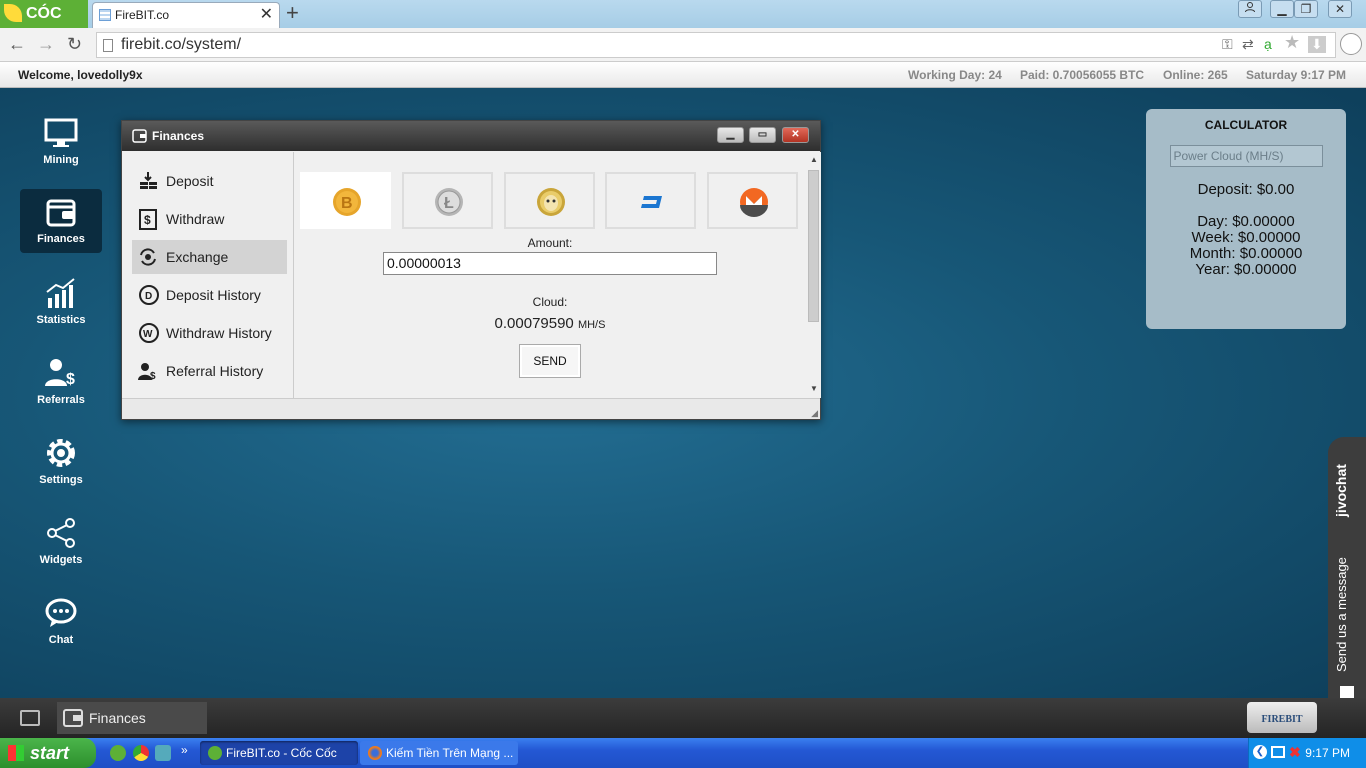 This screenshot has height=768, width=1366. What do you see at coordinates (683, 718) in the screenshot?
I see `site-taskbar: Finances FIREBIT` at bounding box center [683, 718].